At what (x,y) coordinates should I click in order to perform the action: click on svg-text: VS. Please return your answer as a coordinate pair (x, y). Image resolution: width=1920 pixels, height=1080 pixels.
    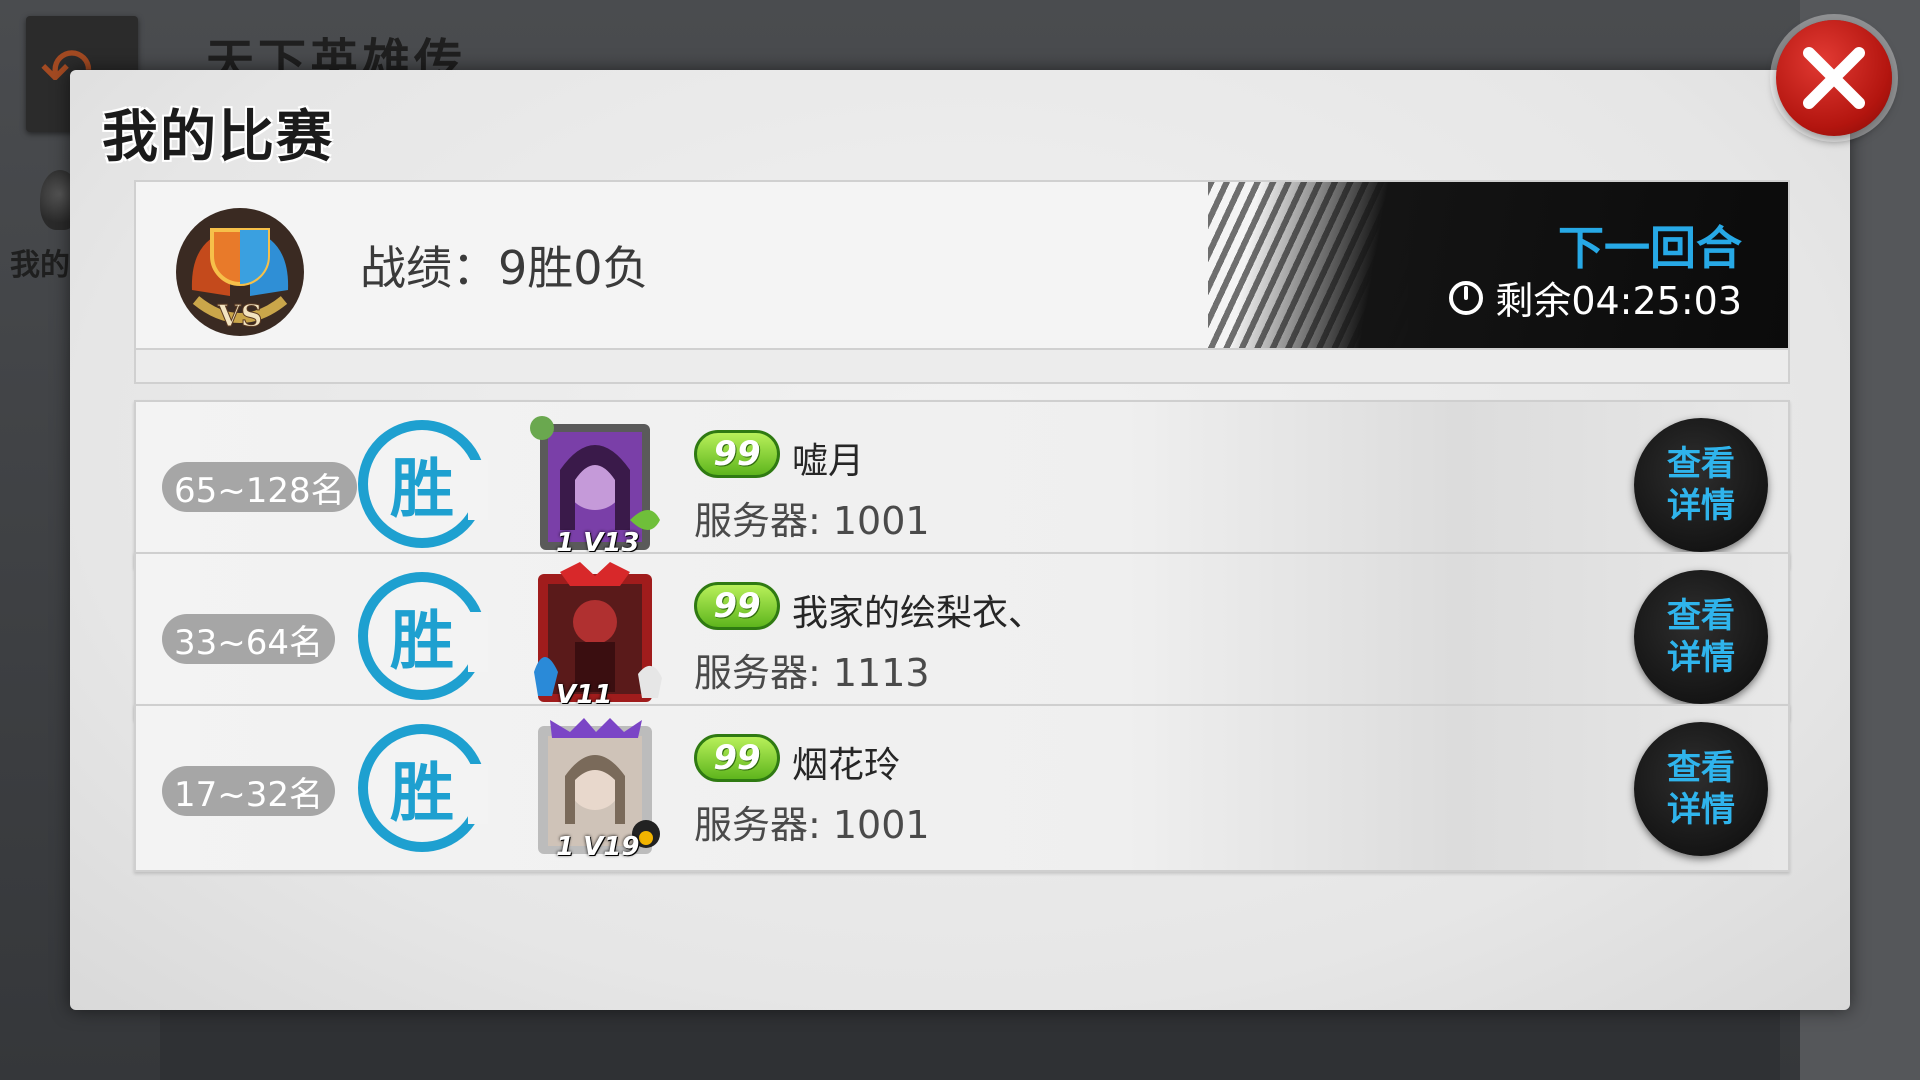
    Looking at the image, I should click on (240, 316).